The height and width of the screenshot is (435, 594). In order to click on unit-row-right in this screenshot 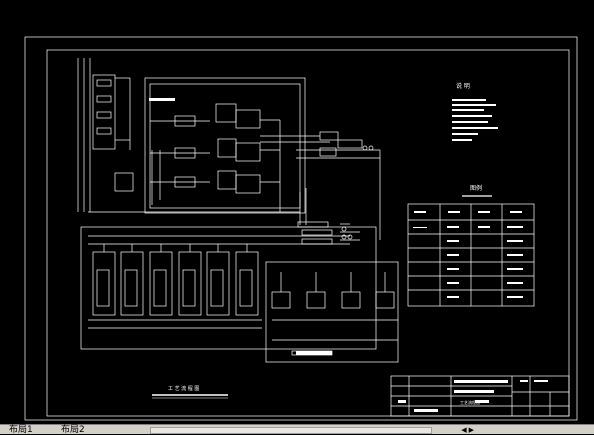, I will do `click(332, 312)`.